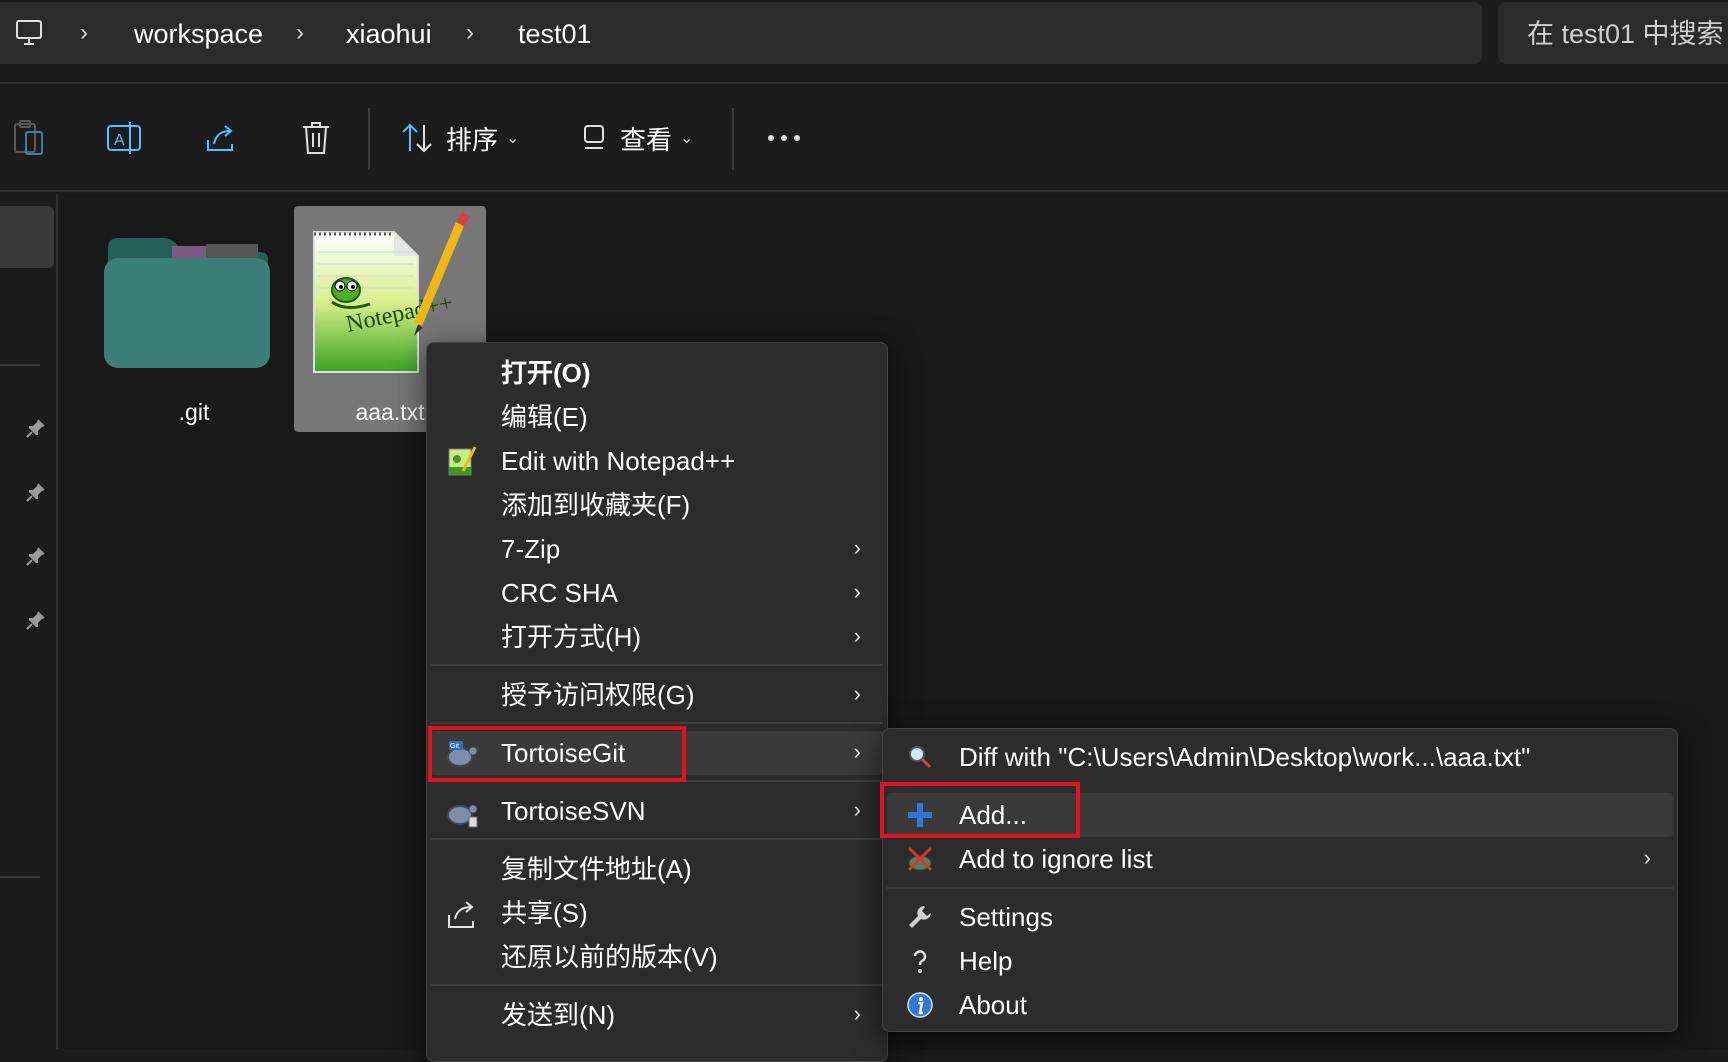 This screenshot has height=1062, width=1728. Describe the element at coordinates (596, 505) in the screenshot. I see `menu-item-label: 添加到收藏夹(F)` at that location.